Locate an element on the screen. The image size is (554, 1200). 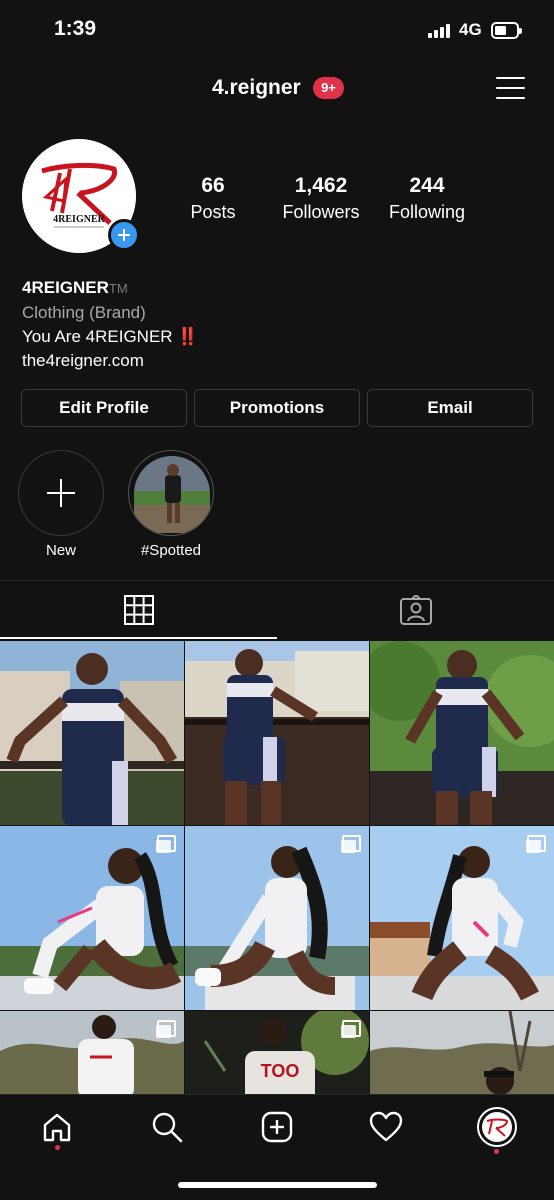
profile-header: 4.reigner 9+ is located at coordinates (277, 90).